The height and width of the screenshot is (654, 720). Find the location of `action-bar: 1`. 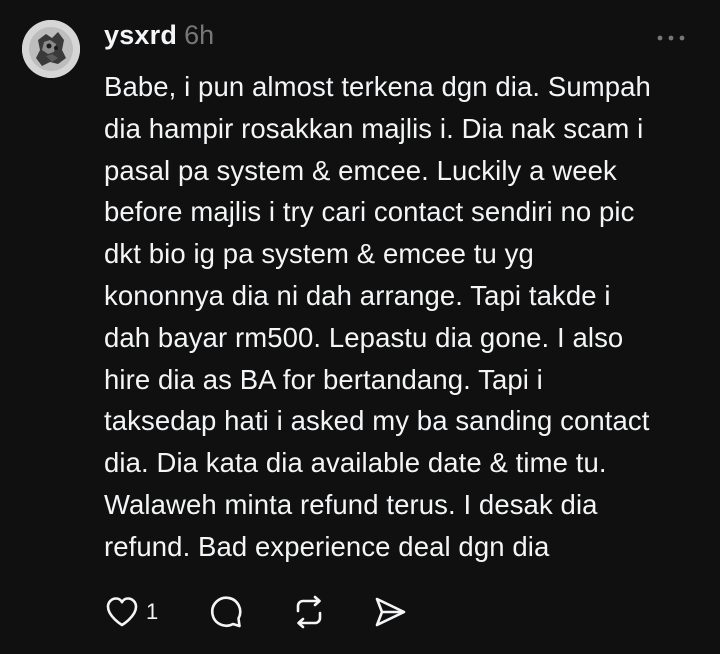

action-bar: 1 is located at coordinates (258, 612).